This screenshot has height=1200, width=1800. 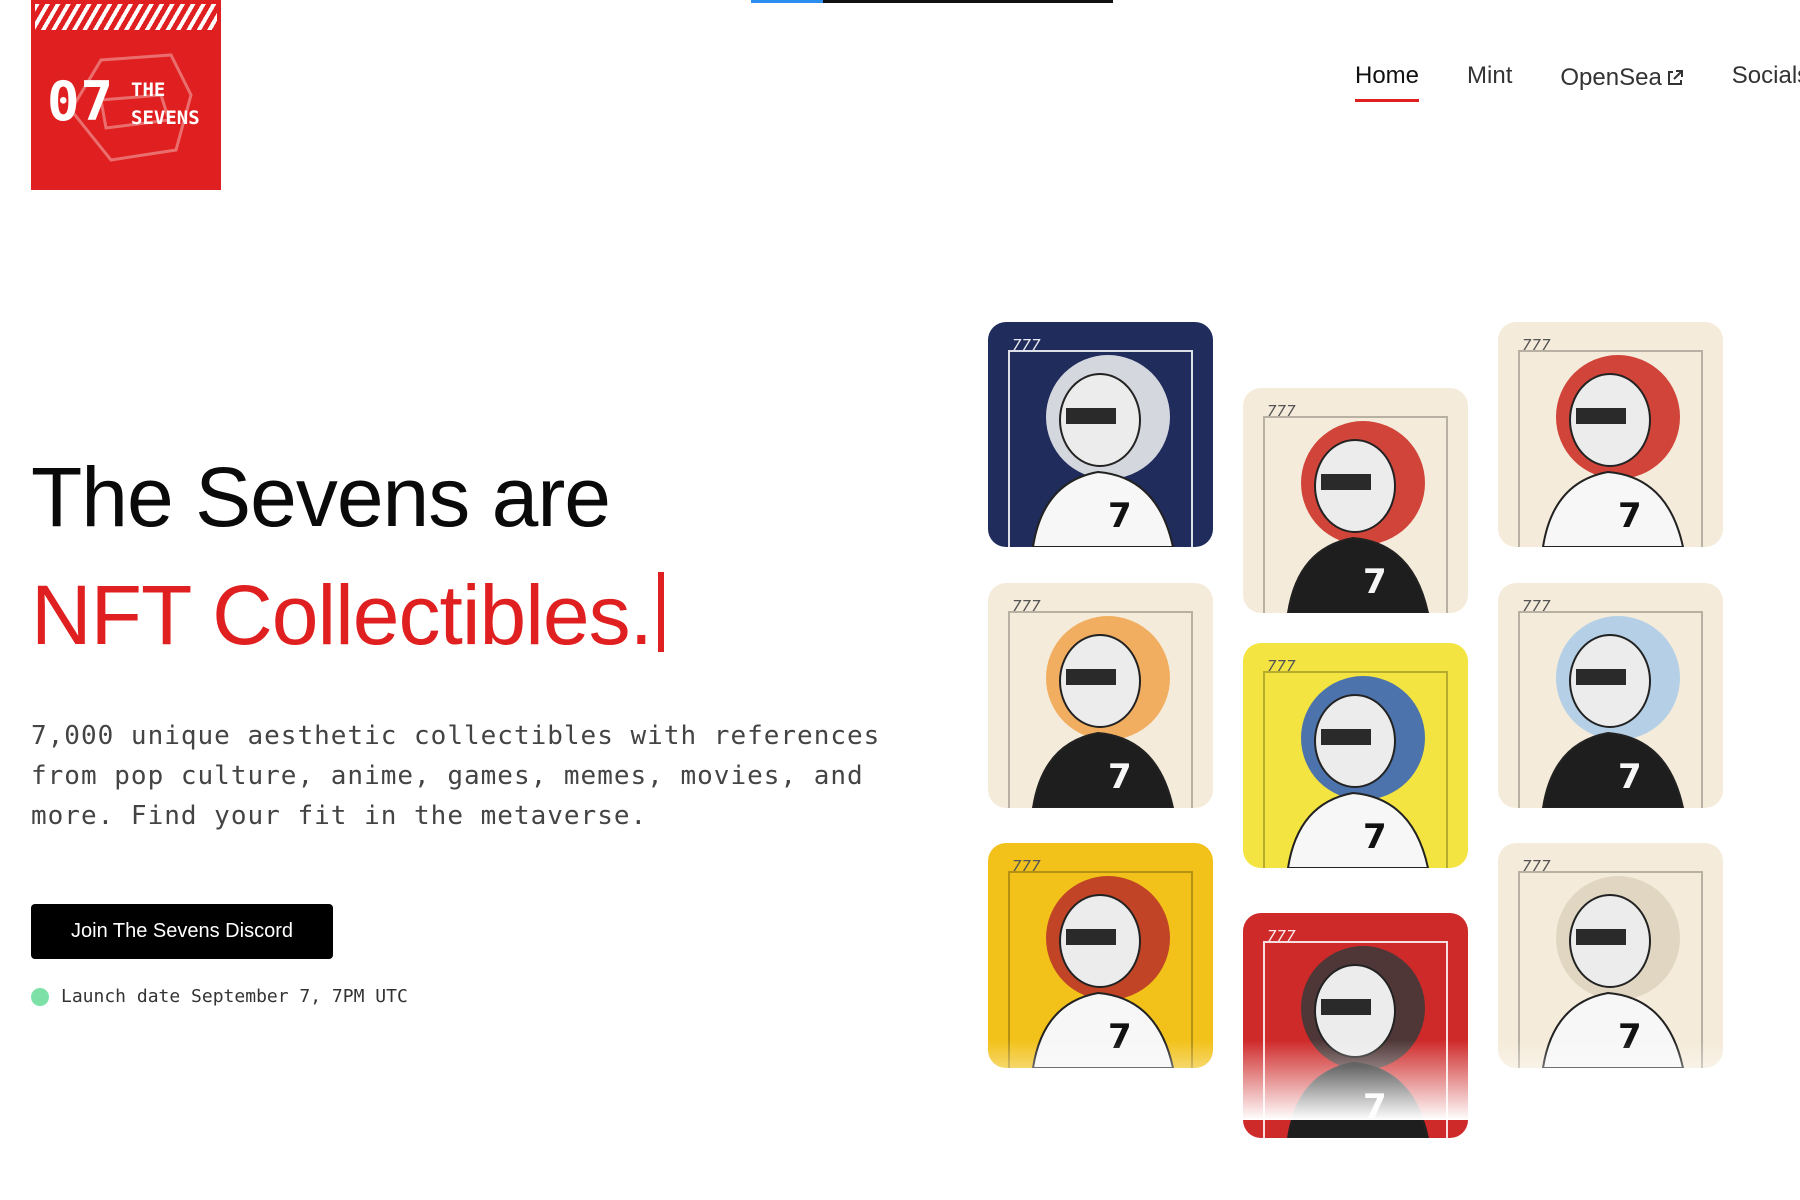 I want to click on join-discord-button: Join The Sevens Discord, so click(x=182, y=931).